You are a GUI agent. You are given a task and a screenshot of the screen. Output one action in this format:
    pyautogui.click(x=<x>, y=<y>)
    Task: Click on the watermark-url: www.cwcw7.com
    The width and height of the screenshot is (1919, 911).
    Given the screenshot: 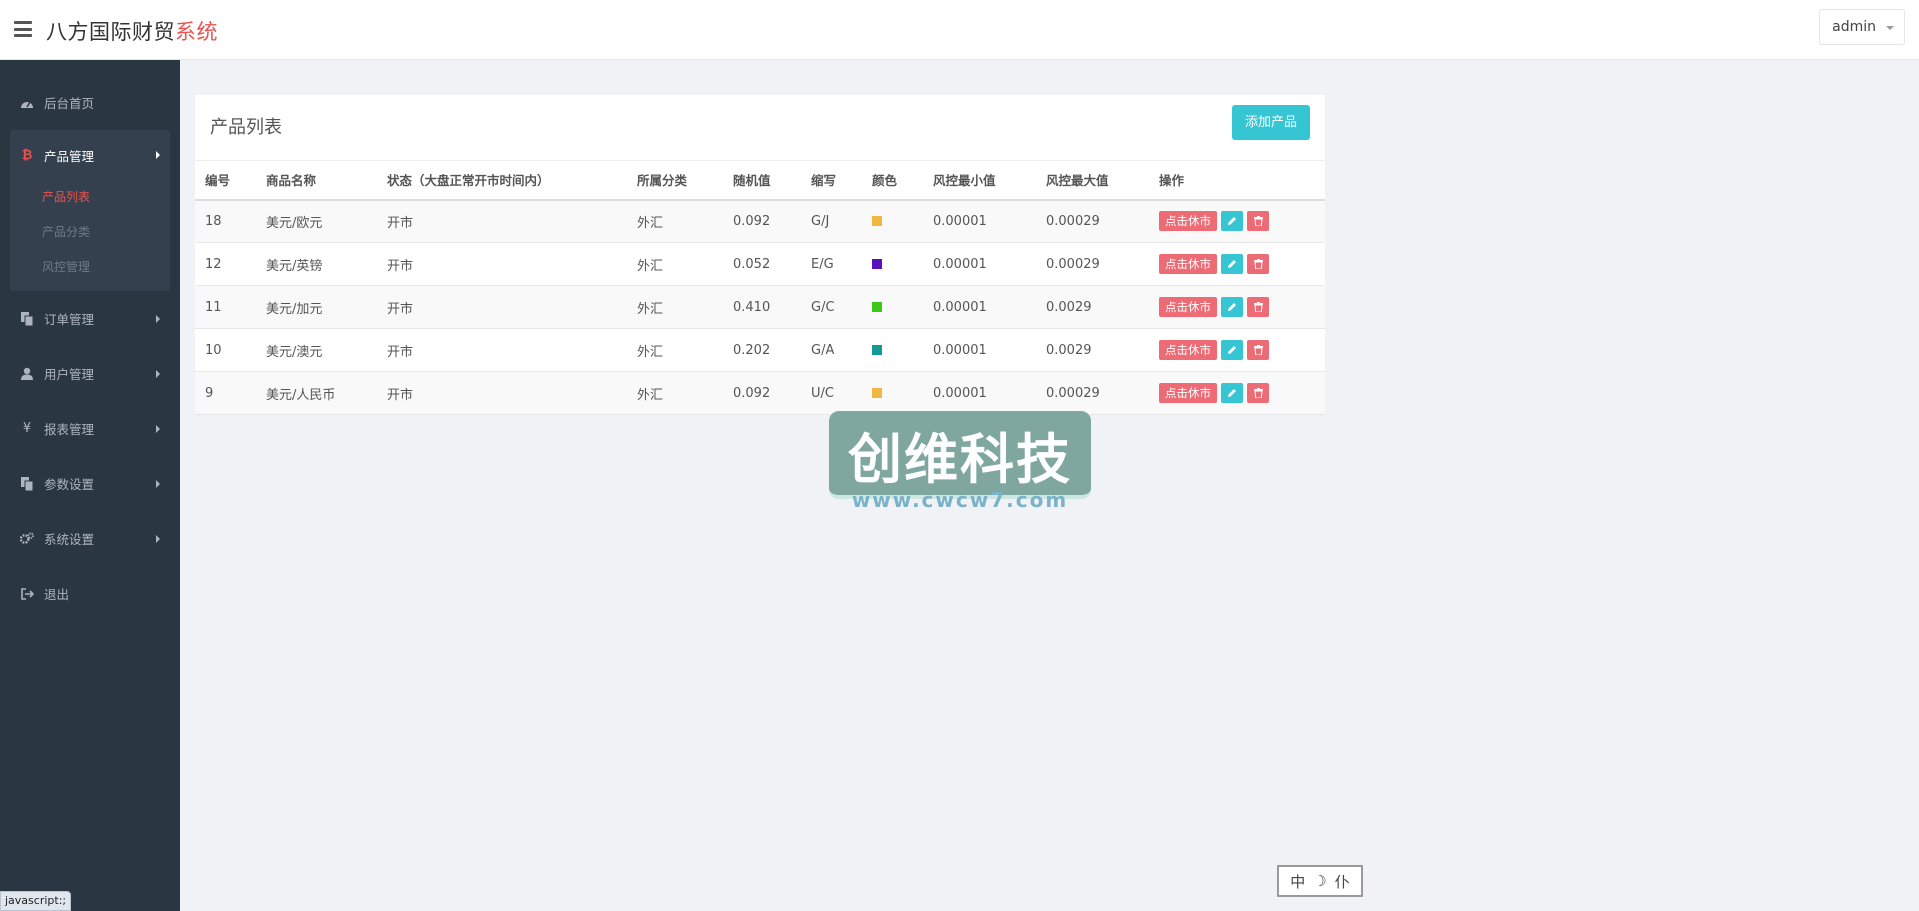 What is the action you would take?
    pyautogui.click(x=960, y=500)
    